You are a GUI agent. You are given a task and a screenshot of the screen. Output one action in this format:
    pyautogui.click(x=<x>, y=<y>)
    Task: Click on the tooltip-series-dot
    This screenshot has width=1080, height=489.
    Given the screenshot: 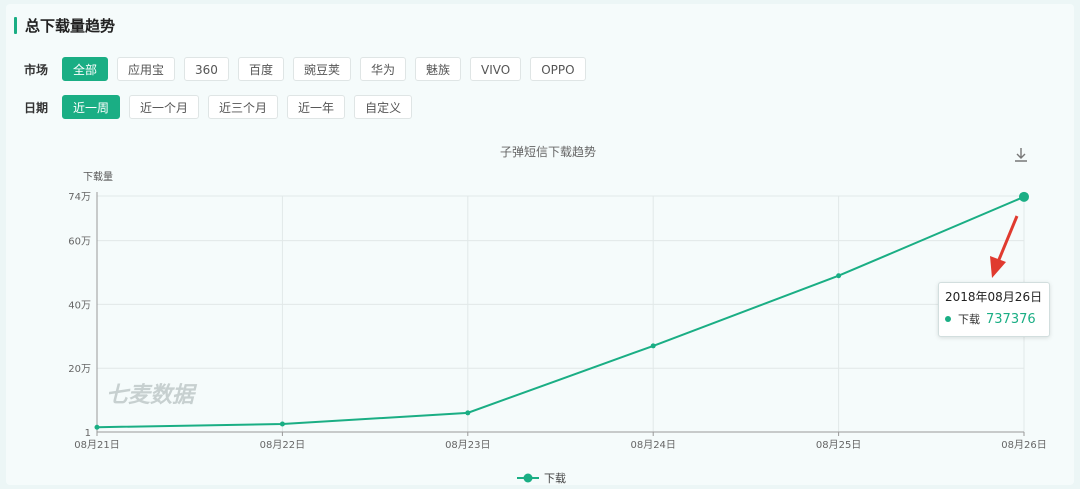 What is the action you would take?
    pyautogui.click(x=948, y=319)
    